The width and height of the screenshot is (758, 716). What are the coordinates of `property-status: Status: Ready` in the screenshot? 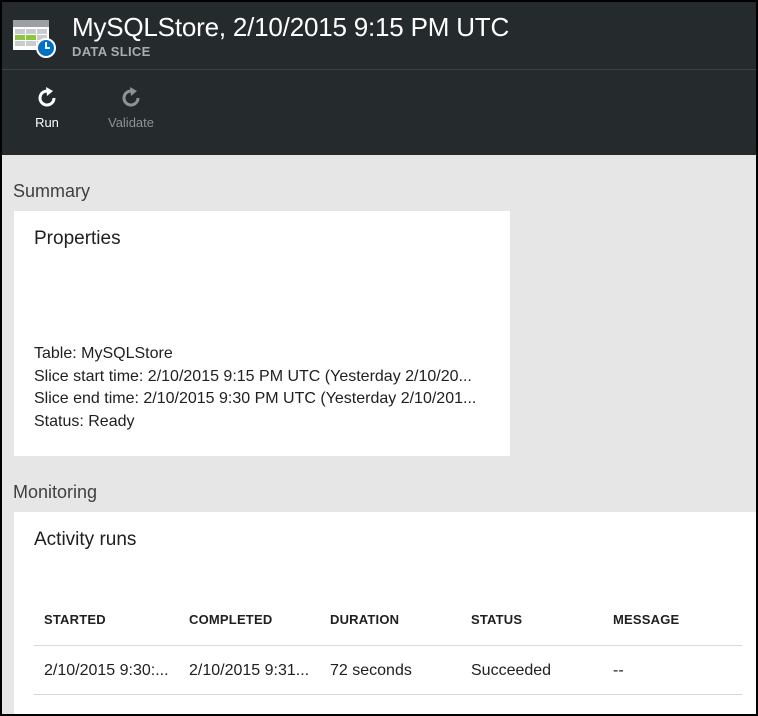 It's located at (84, 421).